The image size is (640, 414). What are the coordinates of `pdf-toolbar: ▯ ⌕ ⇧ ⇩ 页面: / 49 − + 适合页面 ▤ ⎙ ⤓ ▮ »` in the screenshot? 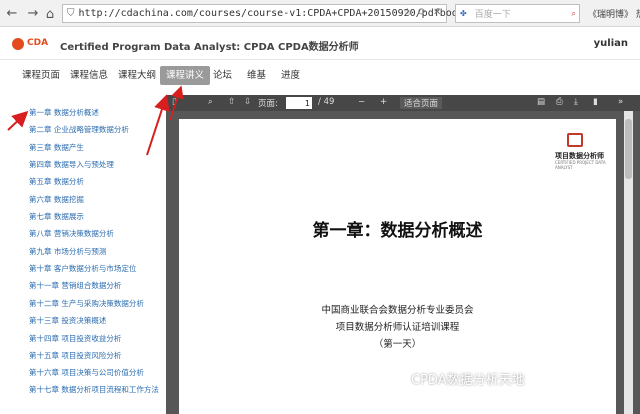 It's located at (403, 103).